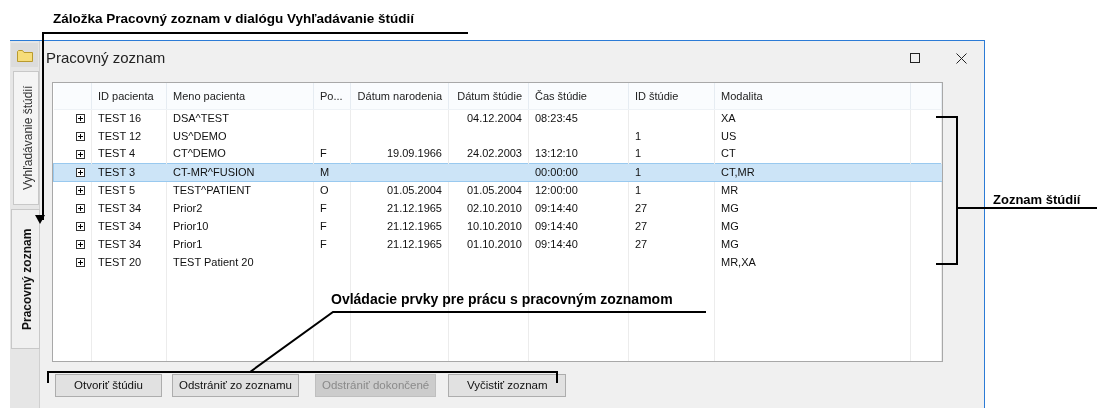  What do you see at coordinates (240, 262) in the screenshot?
I see `table-cell: TEST Patient 20` at bounding box center [240, 262].